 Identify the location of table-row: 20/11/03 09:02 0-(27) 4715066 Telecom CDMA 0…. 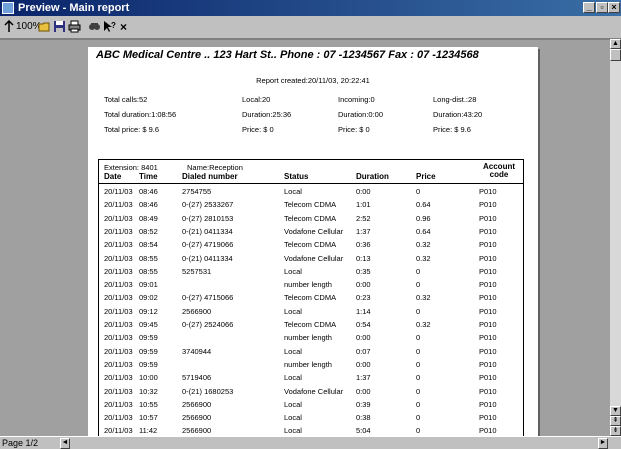
(311, 298).